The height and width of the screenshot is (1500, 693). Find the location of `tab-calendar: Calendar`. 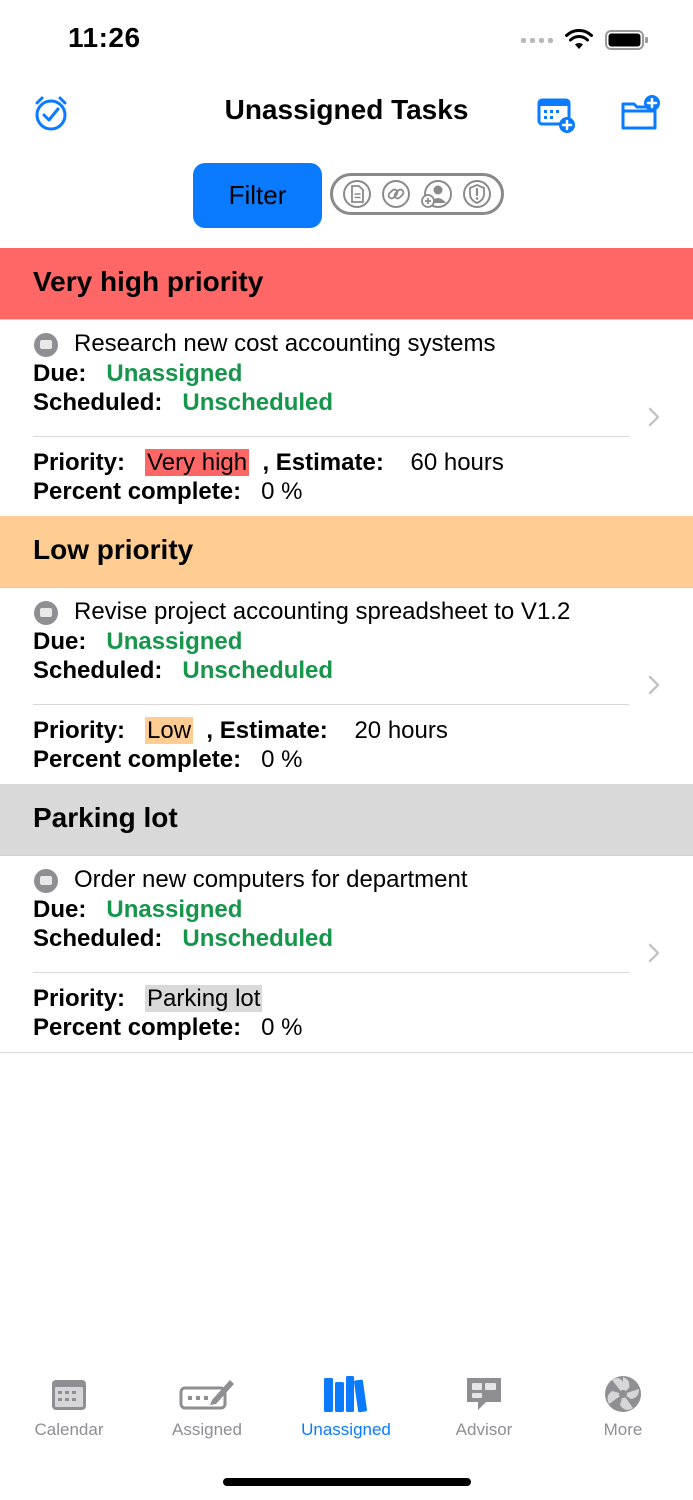

tab-calendar: Calendar is located at coordinates (69, 1407).